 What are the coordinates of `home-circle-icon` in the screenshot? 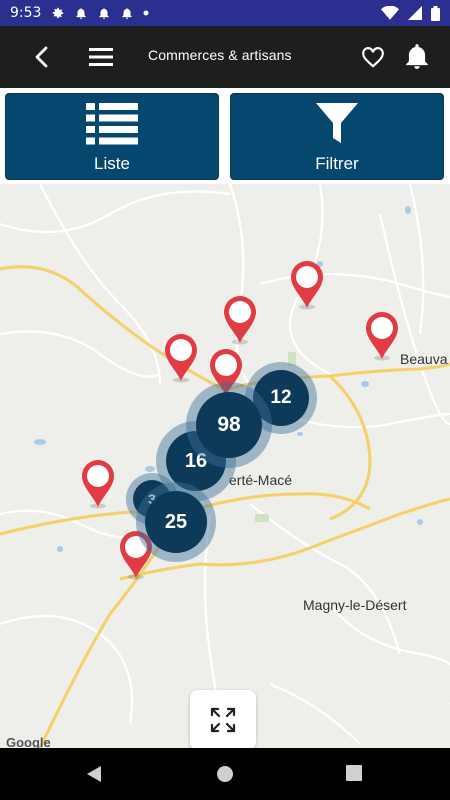 It's located at (225, 774).